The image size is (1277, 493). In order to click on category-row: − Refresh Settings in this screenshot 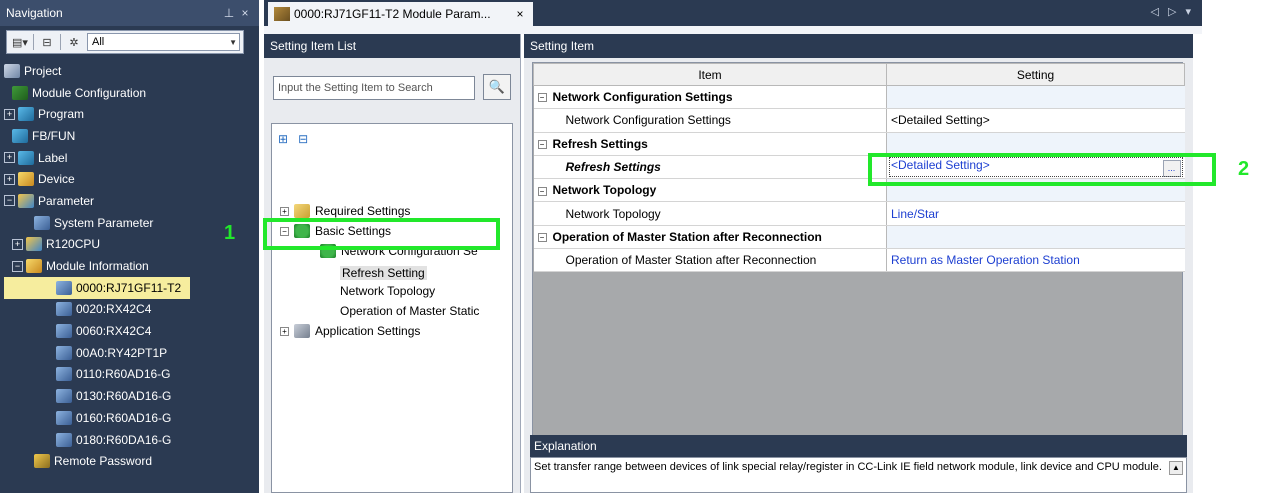, I will do `click(859, 144)`.